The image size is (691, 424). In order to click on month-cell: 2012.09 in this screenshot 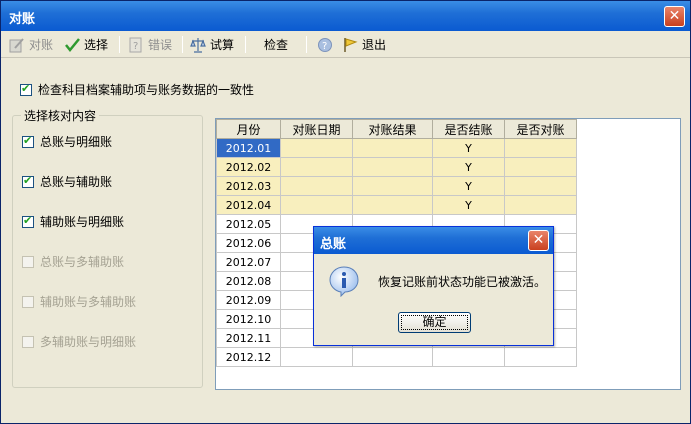, I will do `click(248, 300)`.